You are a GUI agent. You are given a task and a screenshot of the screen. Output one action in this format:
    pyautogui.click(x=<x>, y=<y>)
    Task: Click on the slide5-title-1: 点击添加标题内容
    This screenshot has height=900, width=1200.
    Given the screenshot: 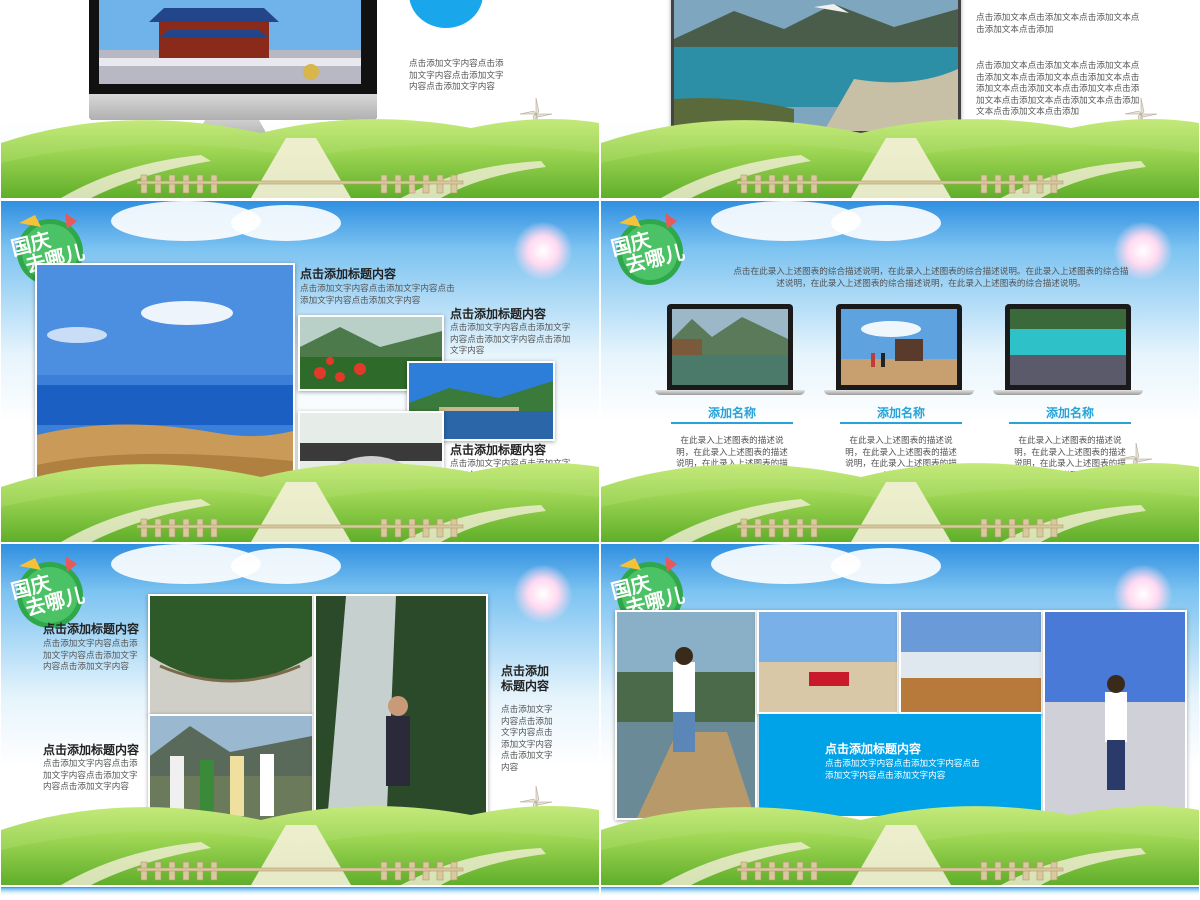 What is the action you would take?
    pyautogui.click(x=91, y=629)
    